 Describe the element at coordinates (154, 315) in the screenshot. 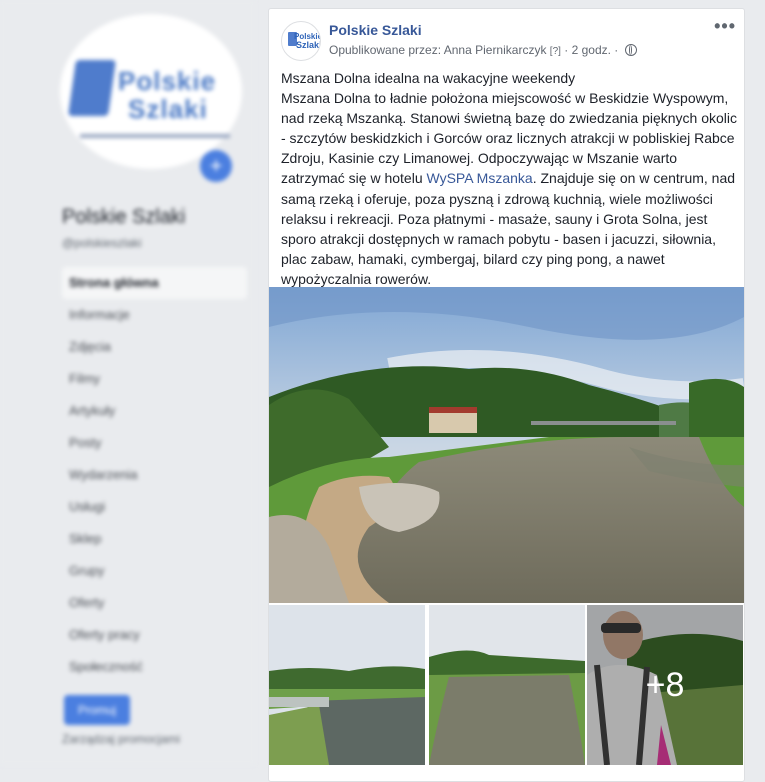

I see `sidebar-item-info: Informacje` at that location.